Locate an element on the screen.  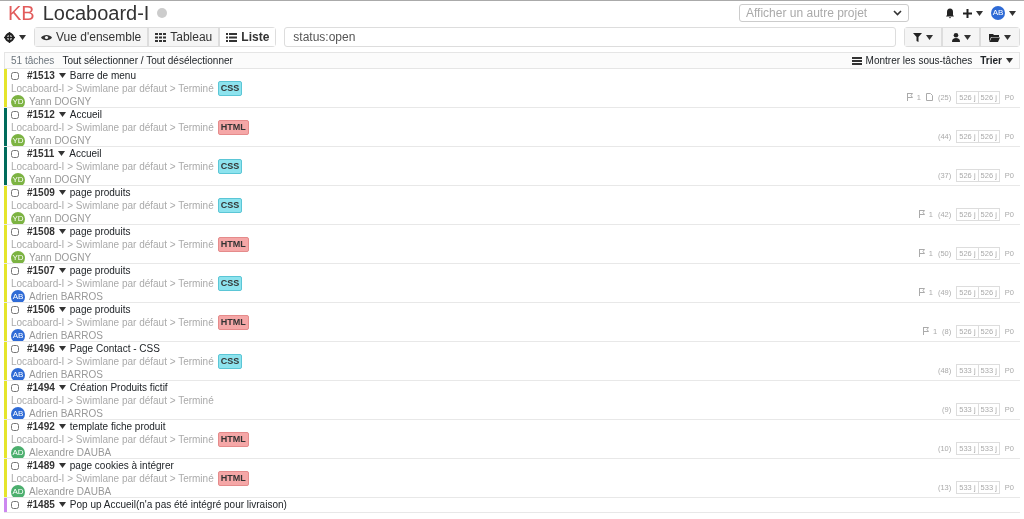
settings-menu is located at coordinates (15, 37).